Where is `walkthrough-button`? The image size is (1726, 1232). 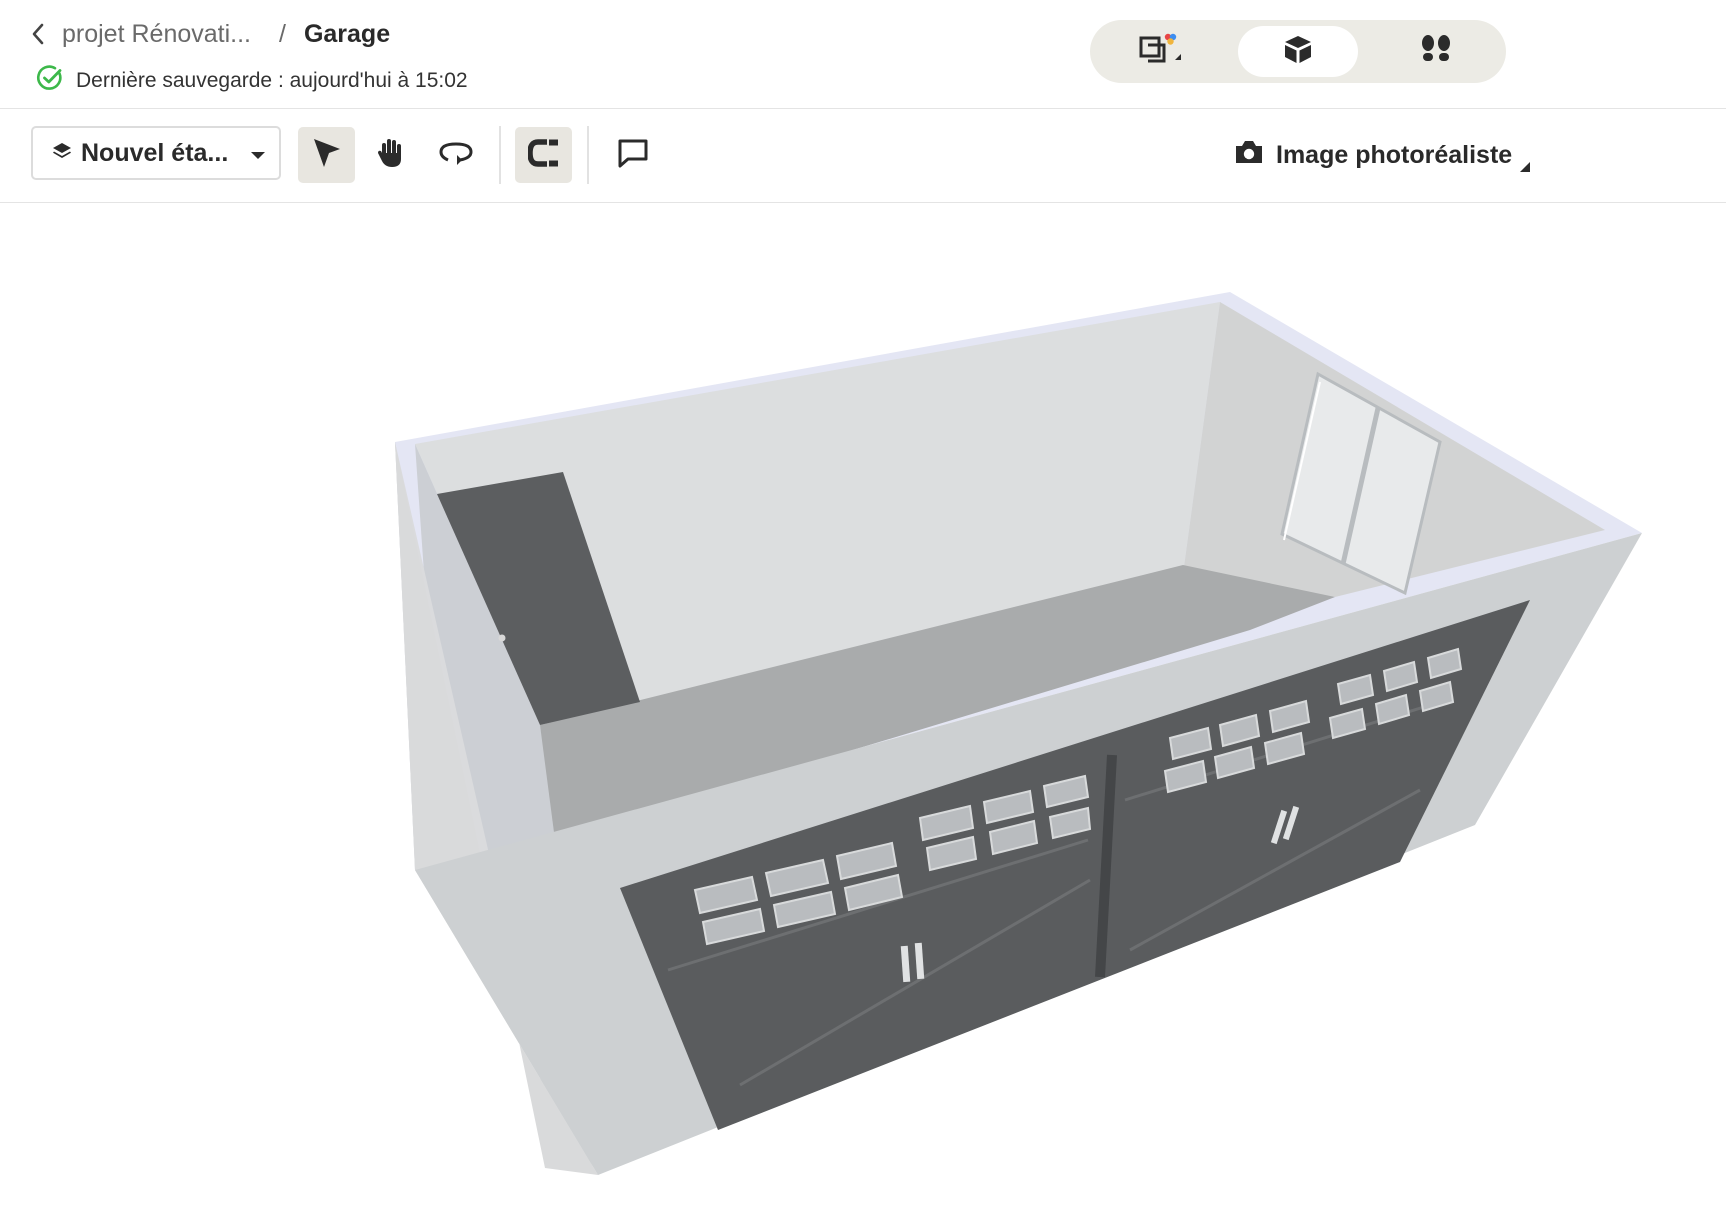 walkthrough-button is located at coordinates (1436, 51).